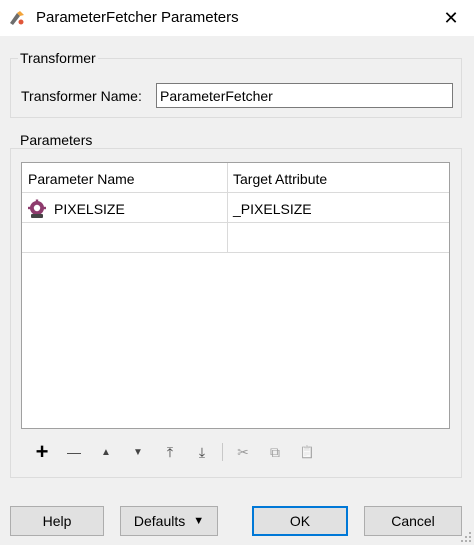  I want to click on copy-button: ⧉, so click(275, 452).